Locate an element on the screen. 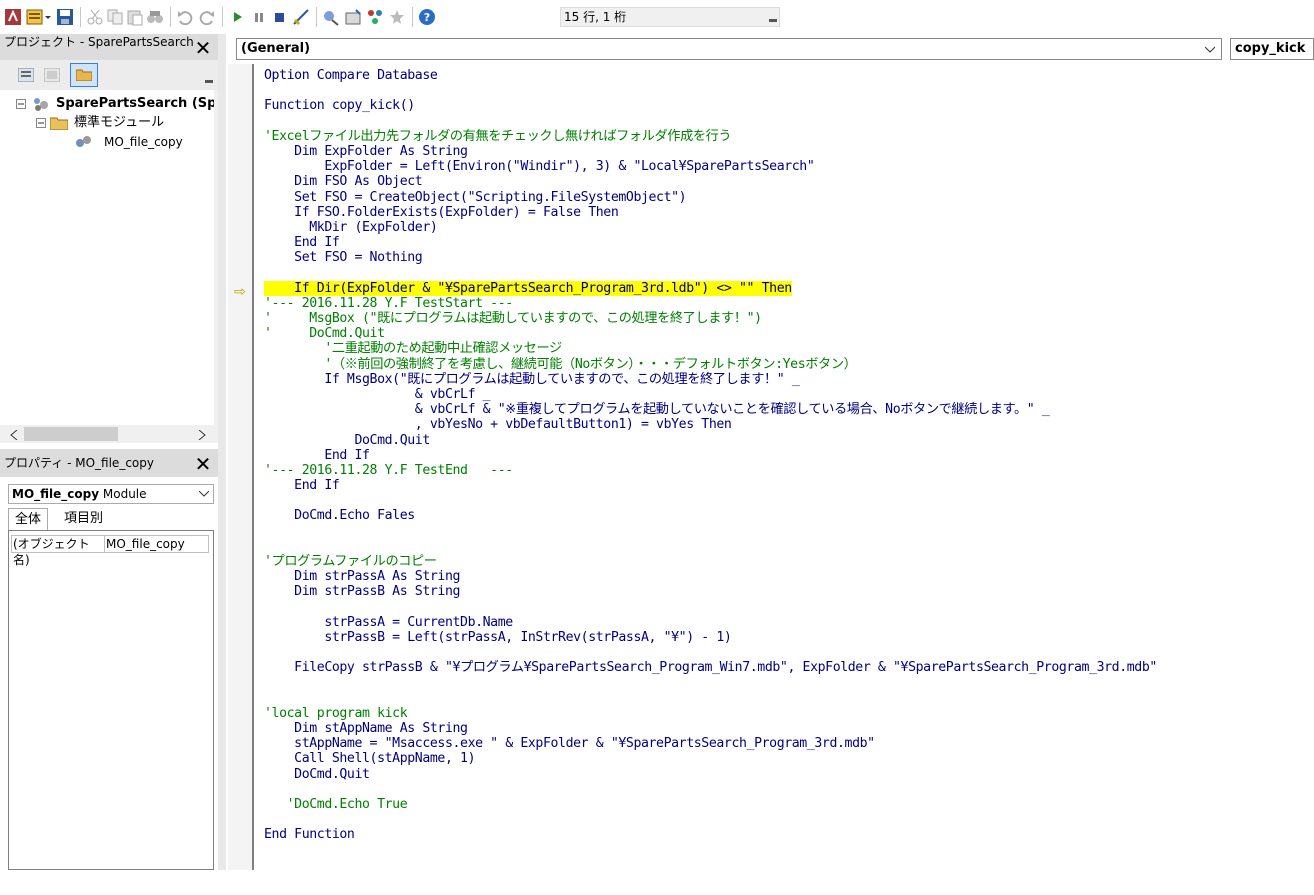 This screenshot has height=895, width=1314. save-icon is located at coordinates (65, 17).